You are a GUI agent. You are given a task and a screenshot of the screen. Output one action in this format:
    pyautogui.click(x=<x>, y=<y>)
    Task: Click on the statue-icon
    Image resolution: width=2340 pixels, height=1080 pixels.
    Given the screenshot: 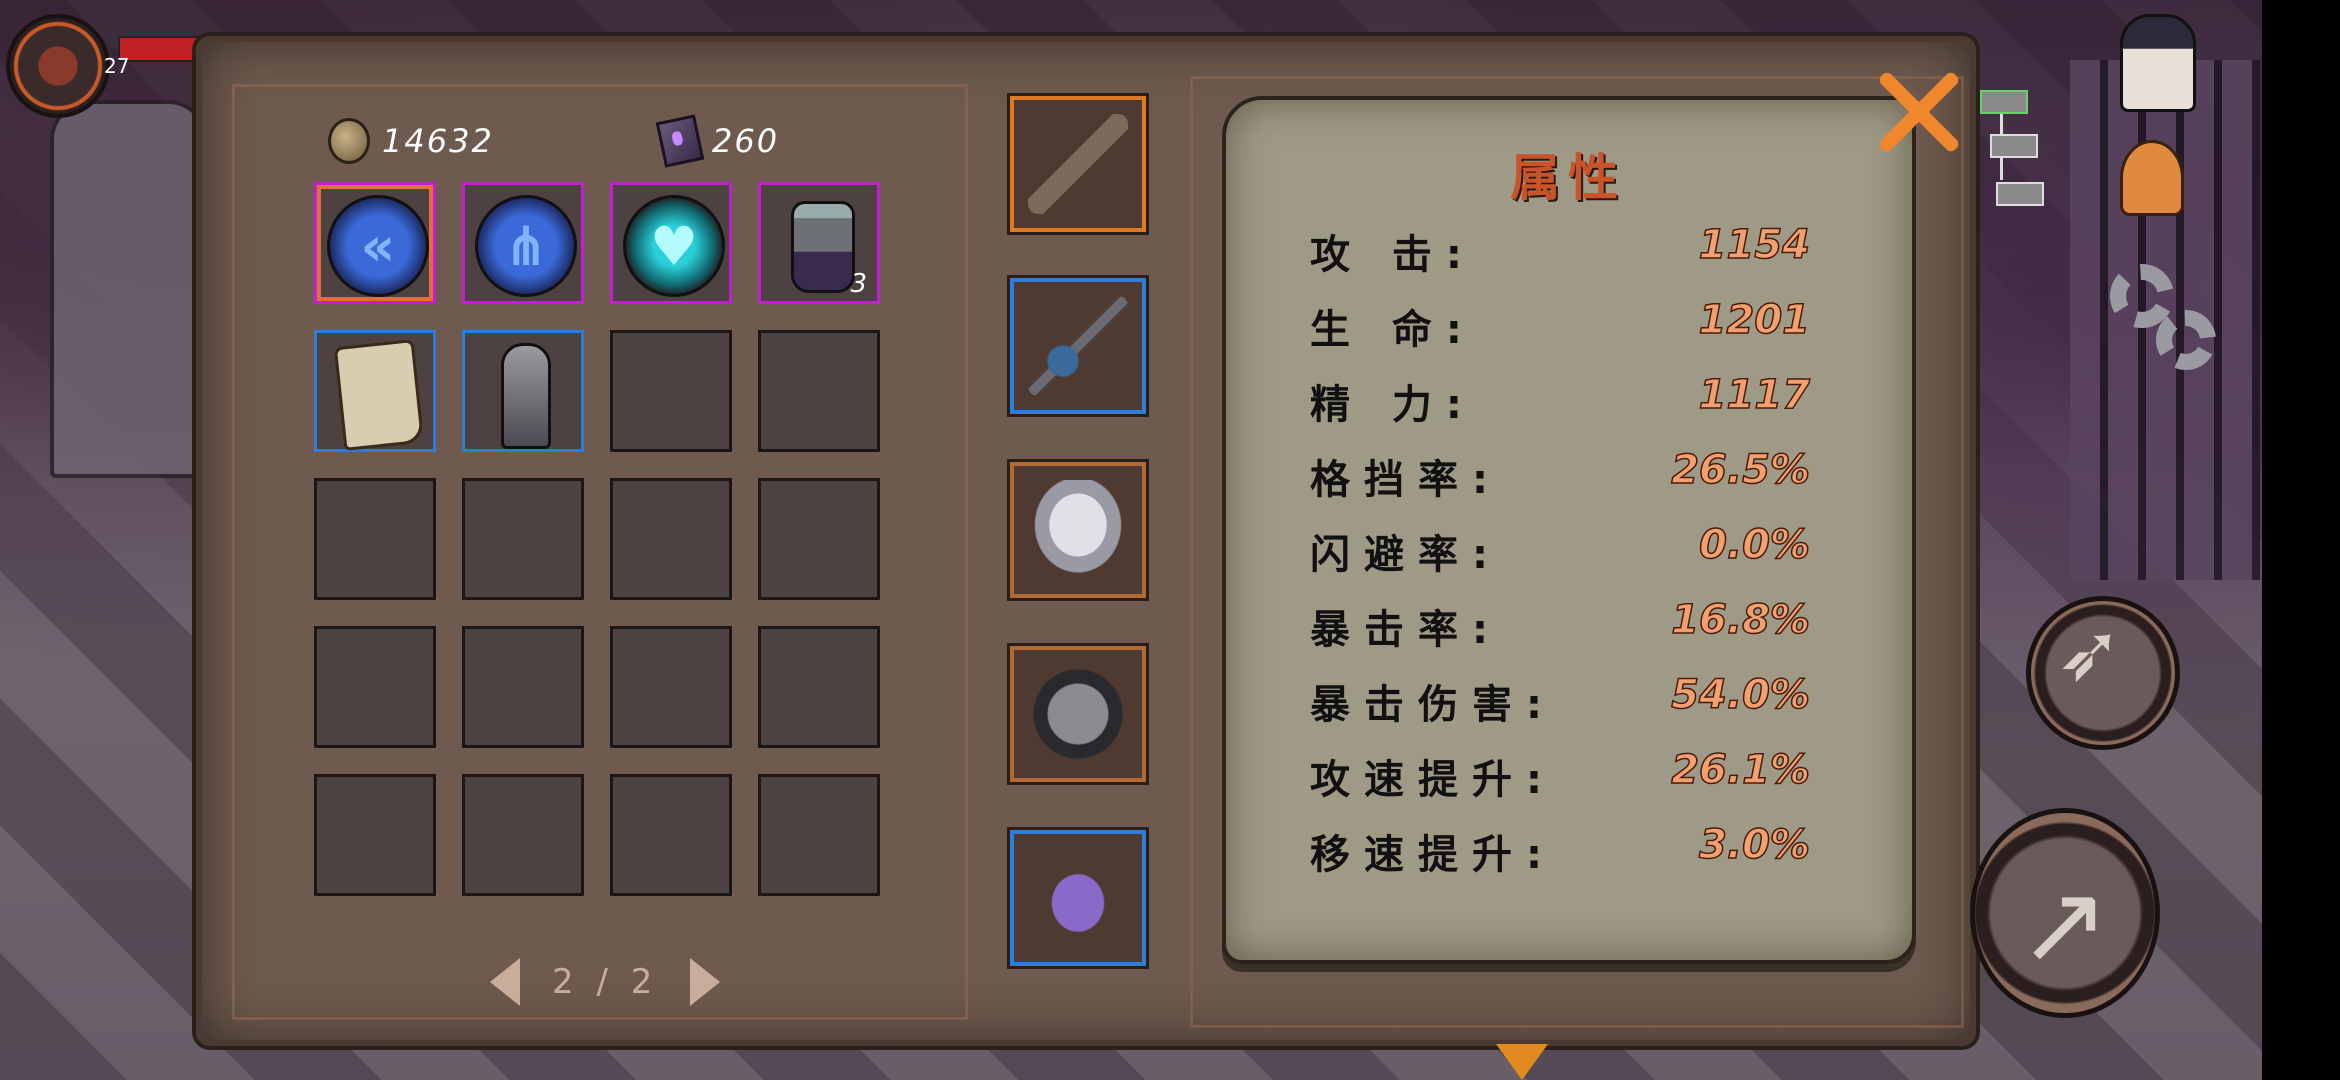 What is the action you would take?
    pyautogui.click(x=526, y=396)
    